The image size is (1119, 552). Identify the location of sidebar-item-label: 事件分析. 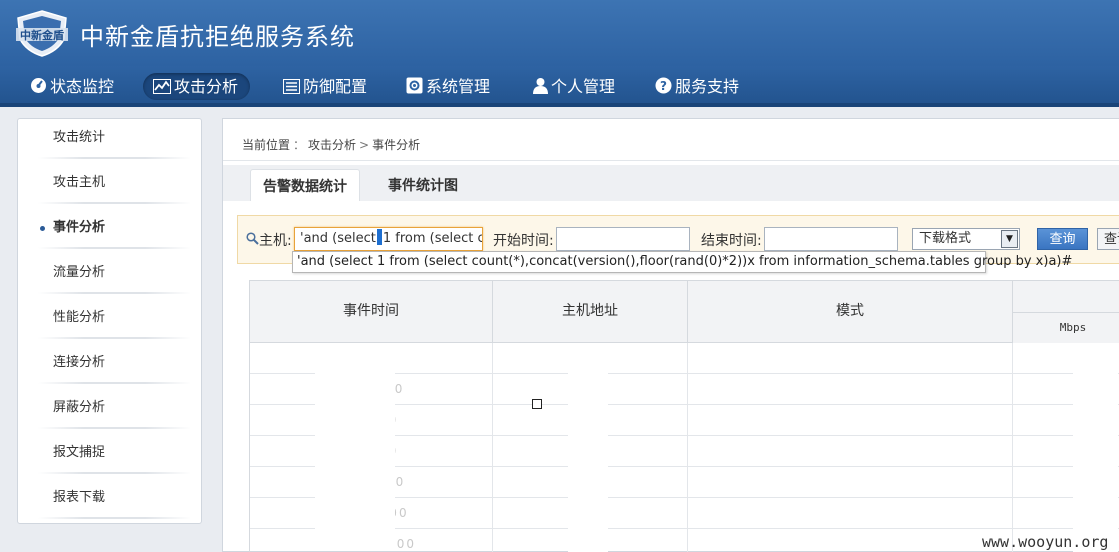
(79, 227).